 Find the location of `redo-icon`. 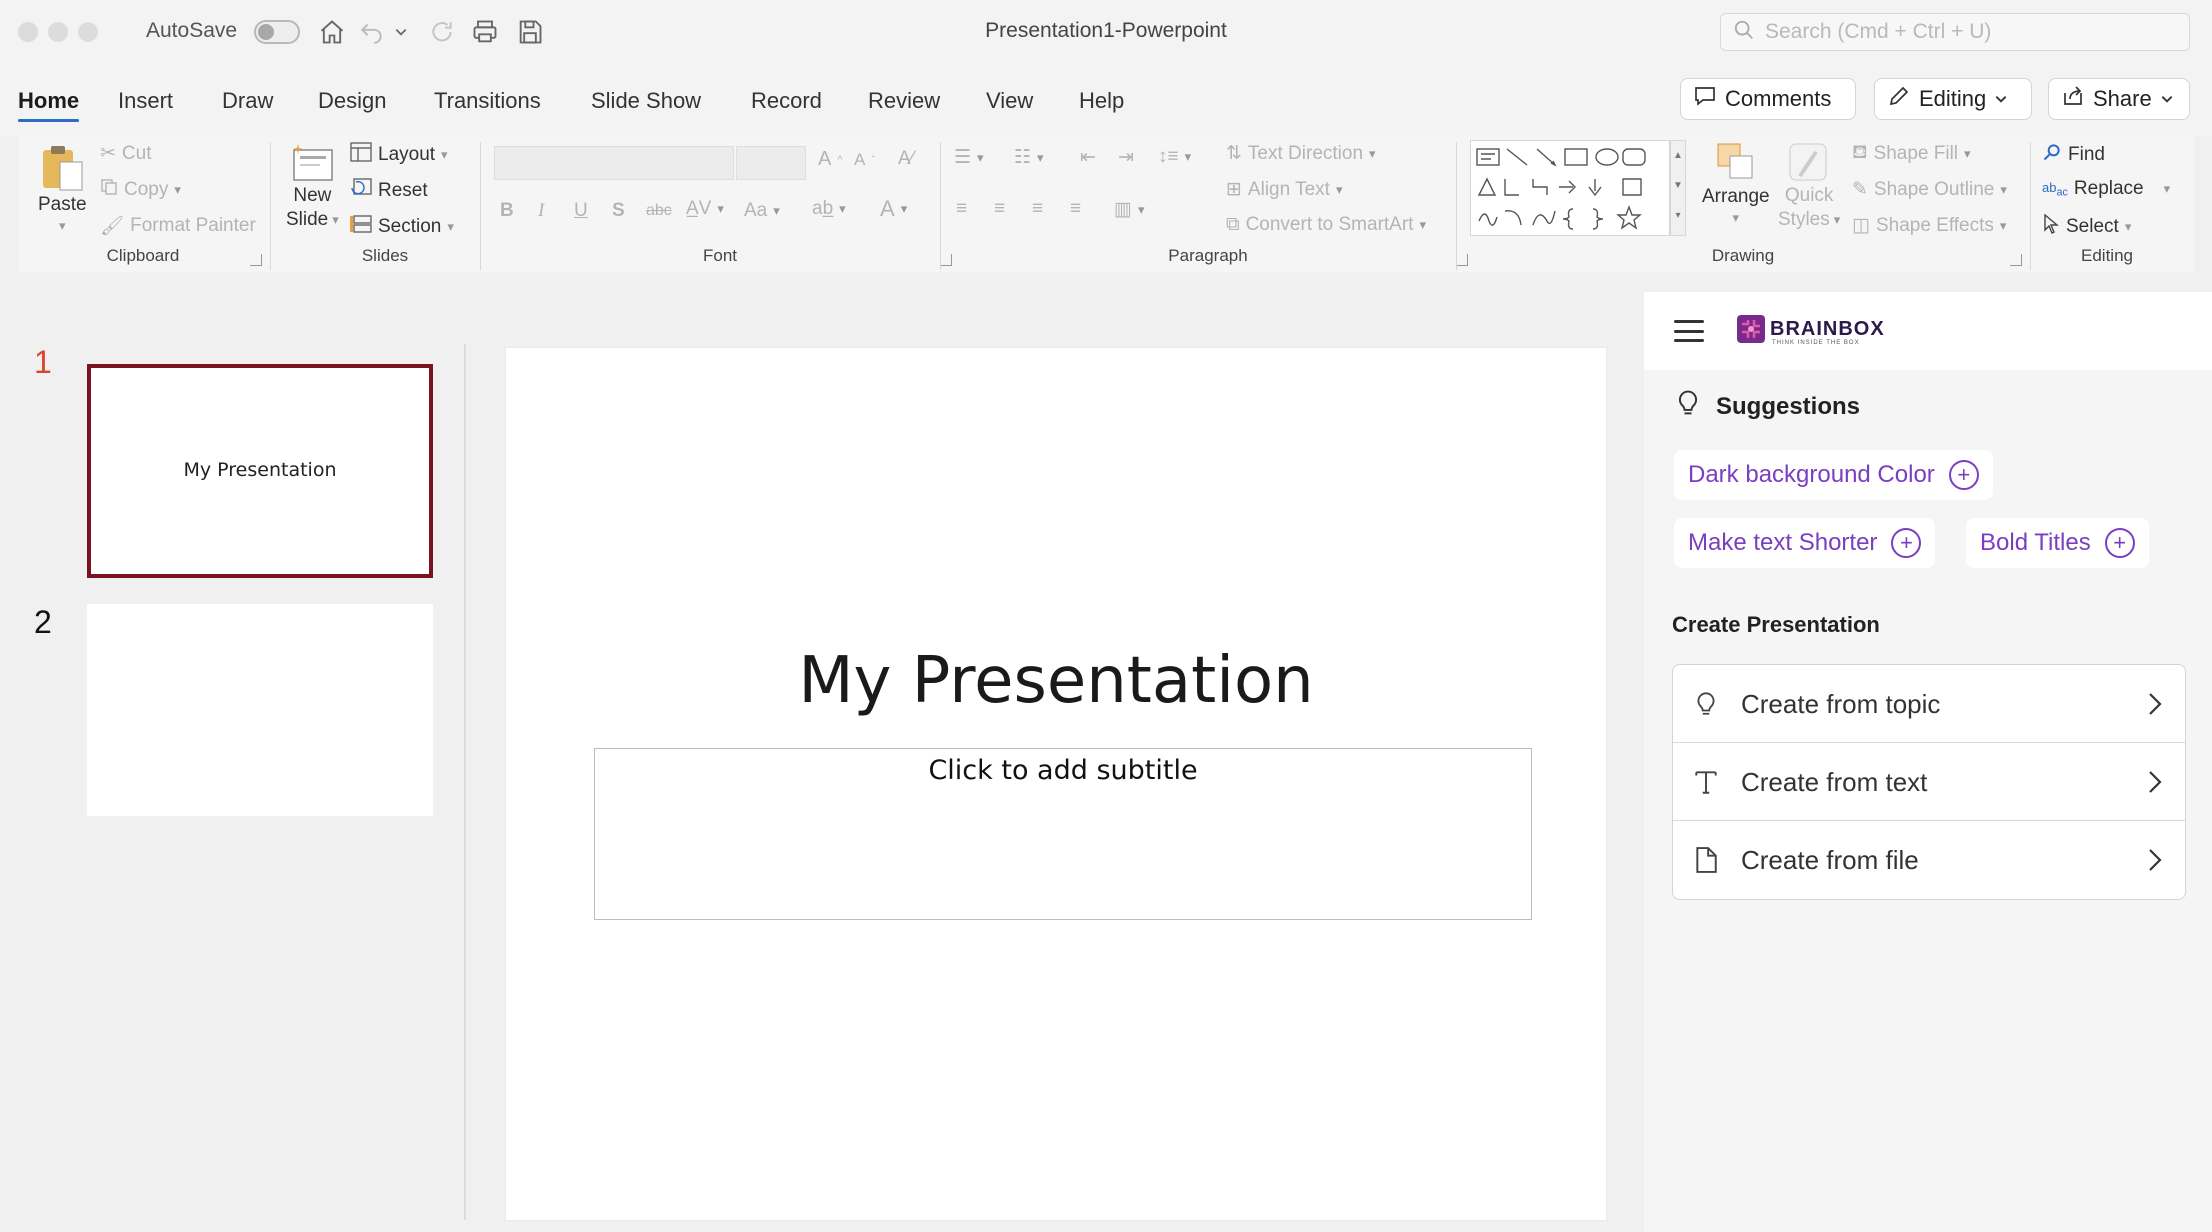

redo-icon is located at coordinates (442, 32).